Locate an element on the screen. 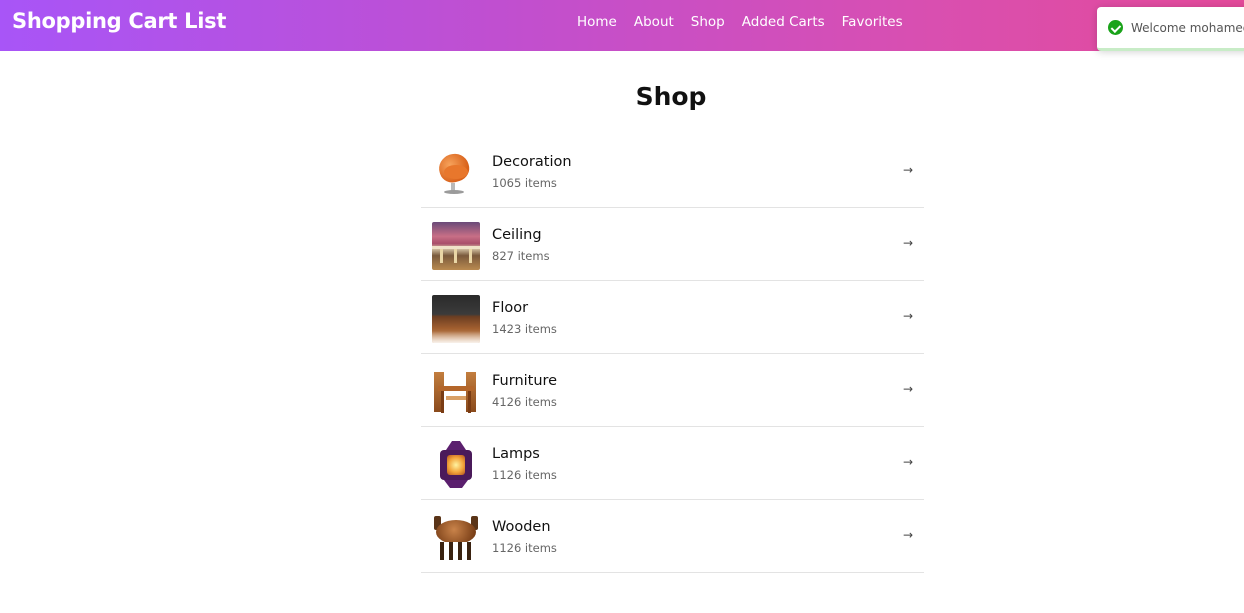  welcome-toast: Welcome mohamed@ is located at coordinates (1170, 29).